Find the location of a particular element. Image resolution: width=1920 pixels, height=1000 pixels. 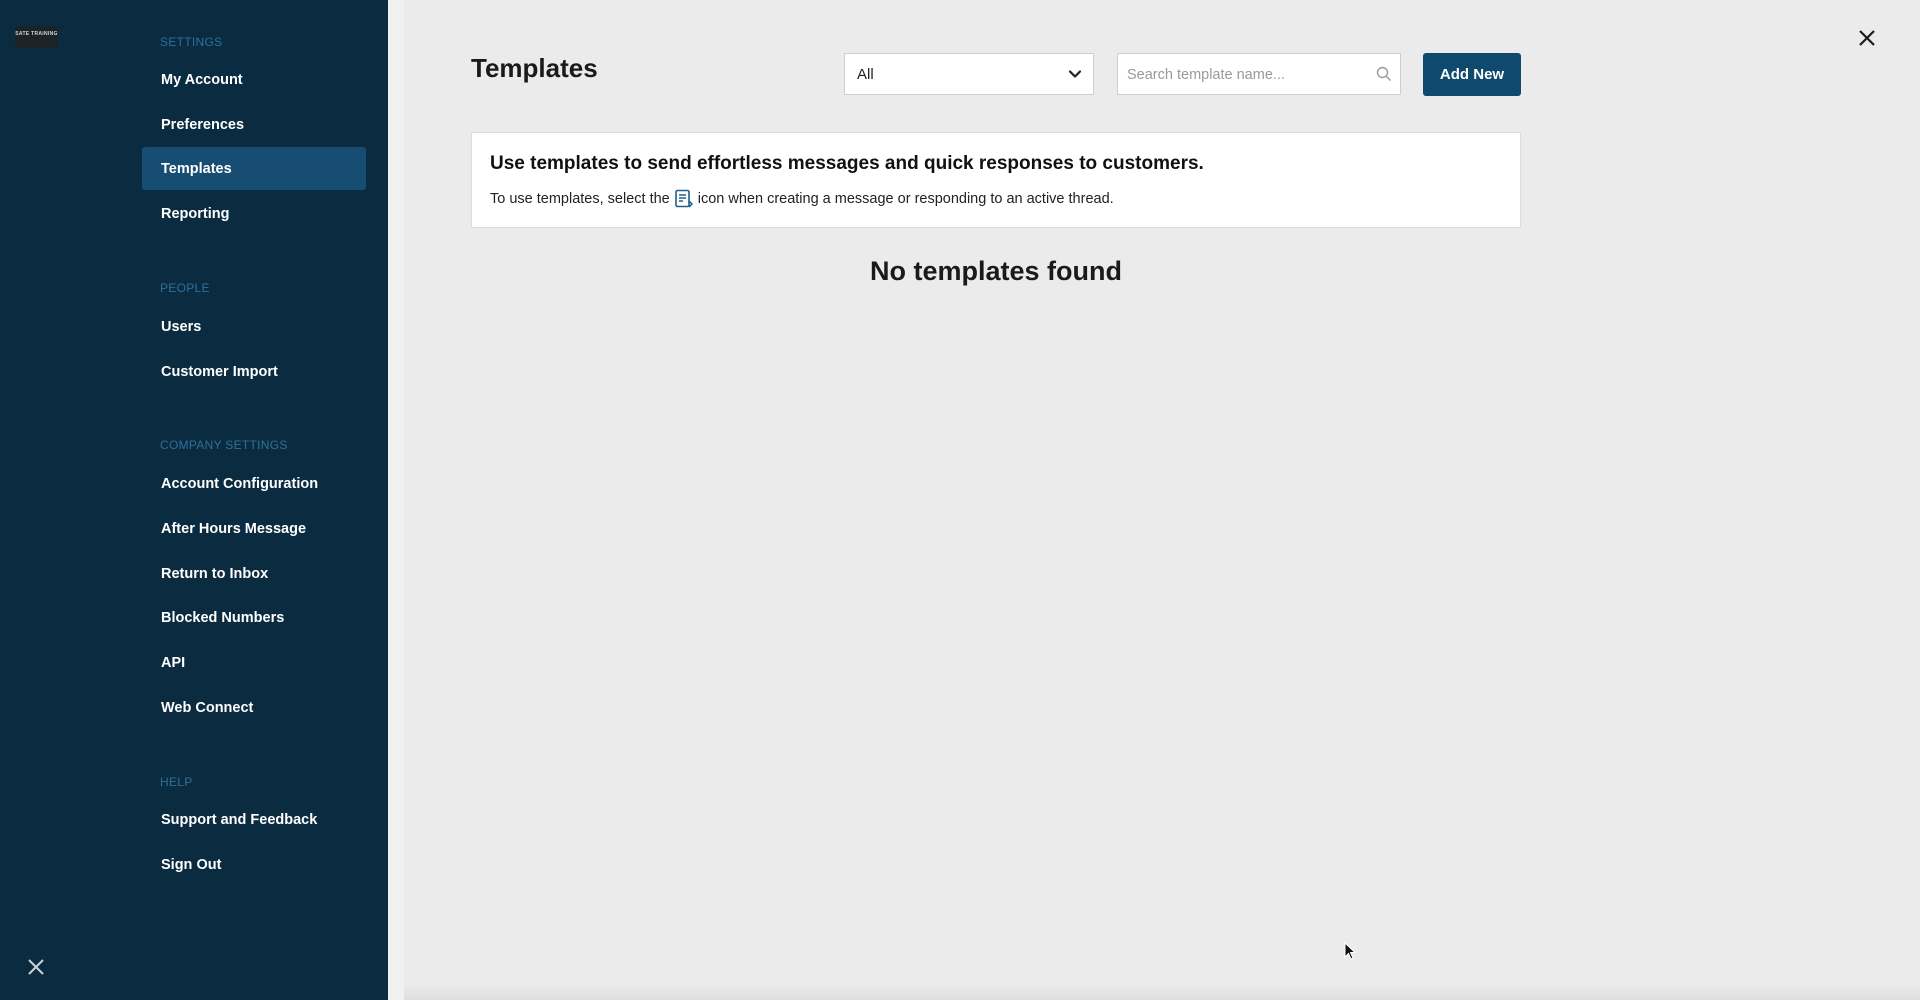

sidebar-item-sign-out: Sign Out is located at coordinates (254, 864).